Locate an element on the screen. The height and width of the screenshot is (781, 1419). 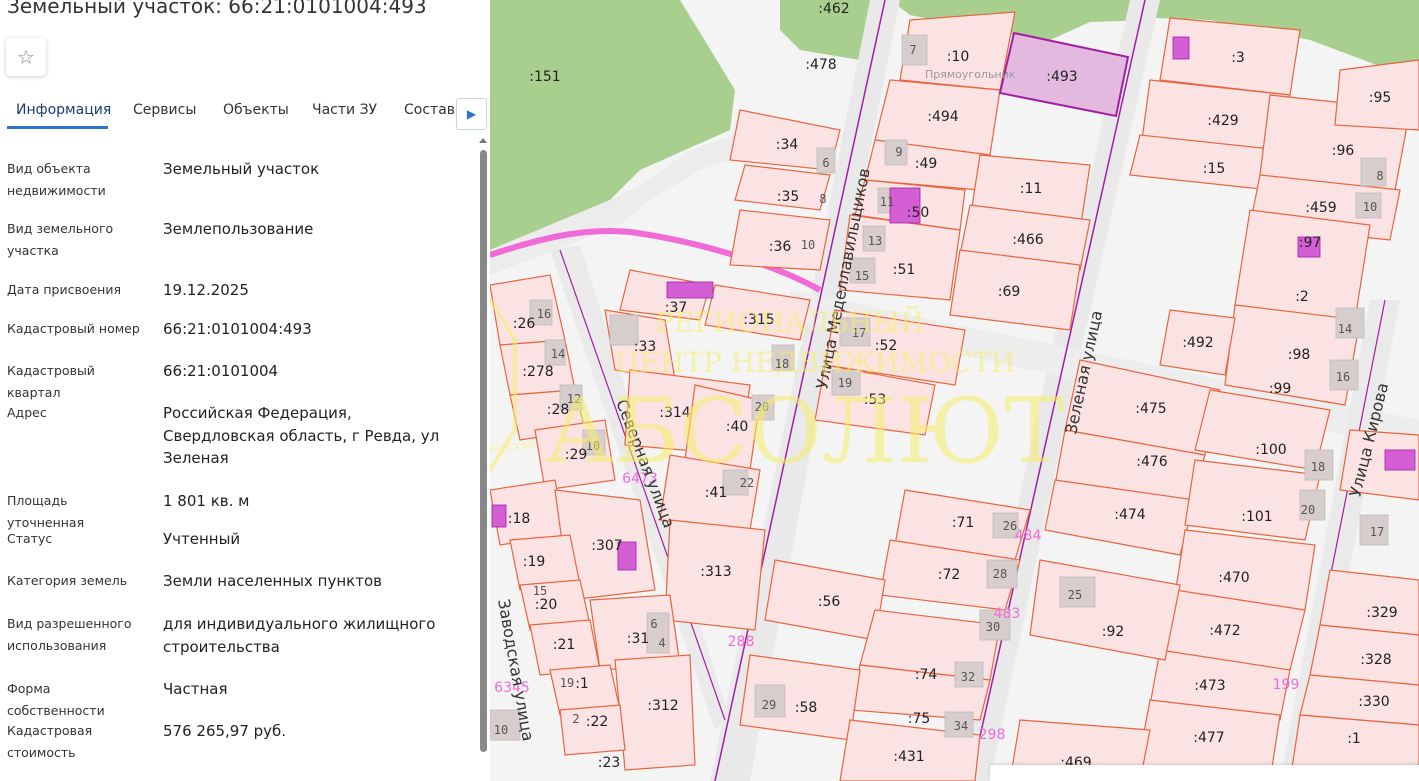
svg-text: :329 is located at coordinates (1381, 613).